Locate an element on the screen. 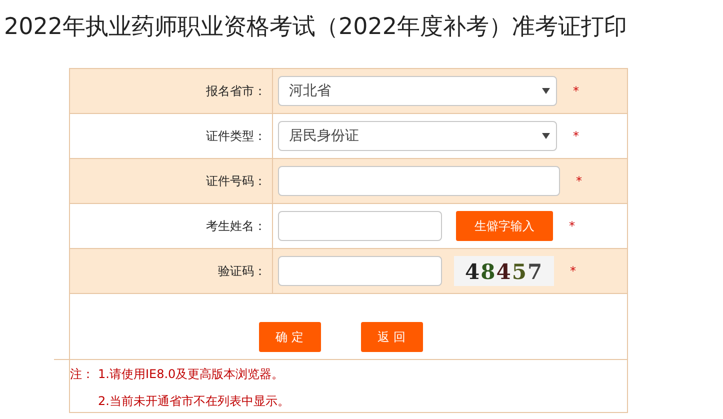 Image resolution: width=723 pixels, height=419 pixels. field-label: 考生姓名： is located at coordinates (236, 226).